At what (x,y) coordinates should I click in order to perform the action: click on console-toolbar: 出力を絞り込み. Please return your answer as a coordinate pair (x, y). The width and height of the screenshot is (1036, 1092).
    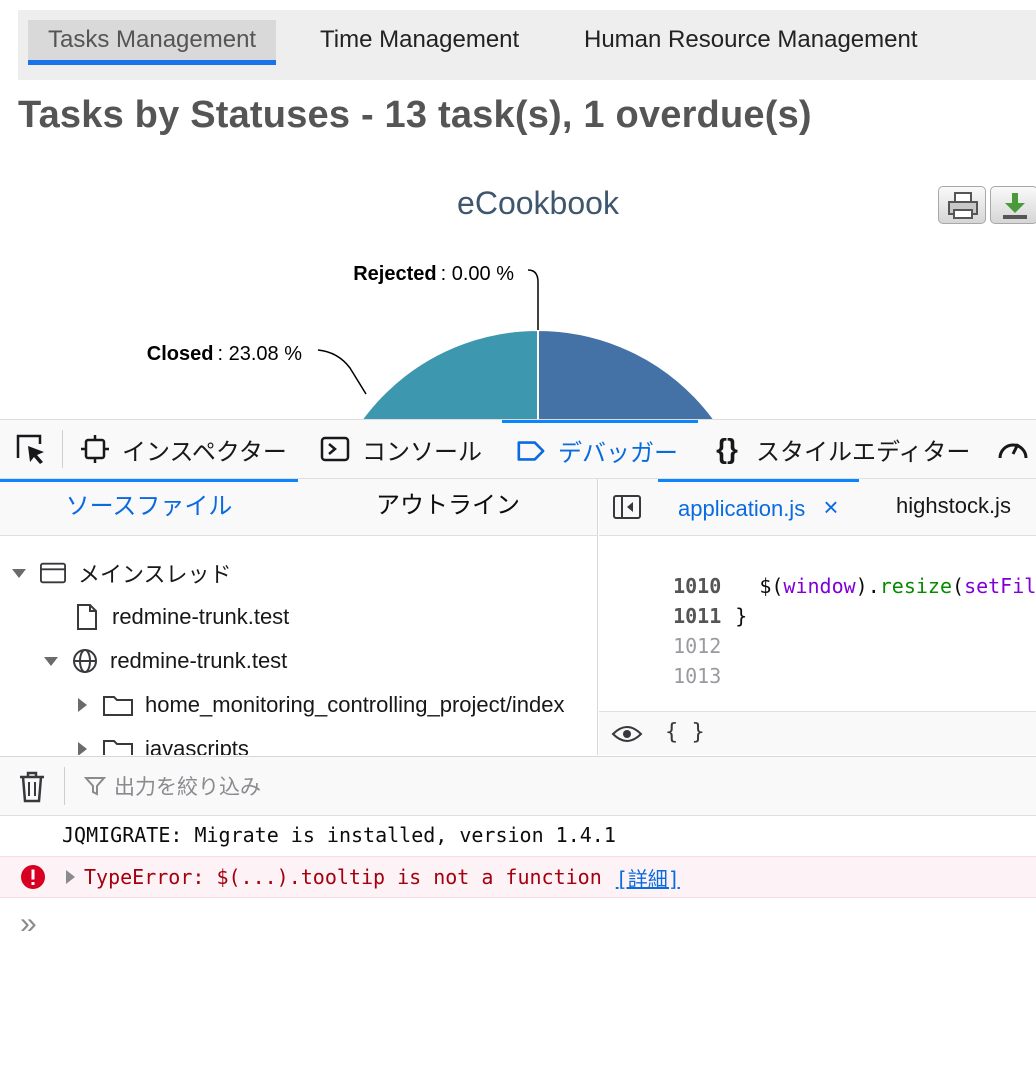
    Looking at the image, I should click on (518, 786).